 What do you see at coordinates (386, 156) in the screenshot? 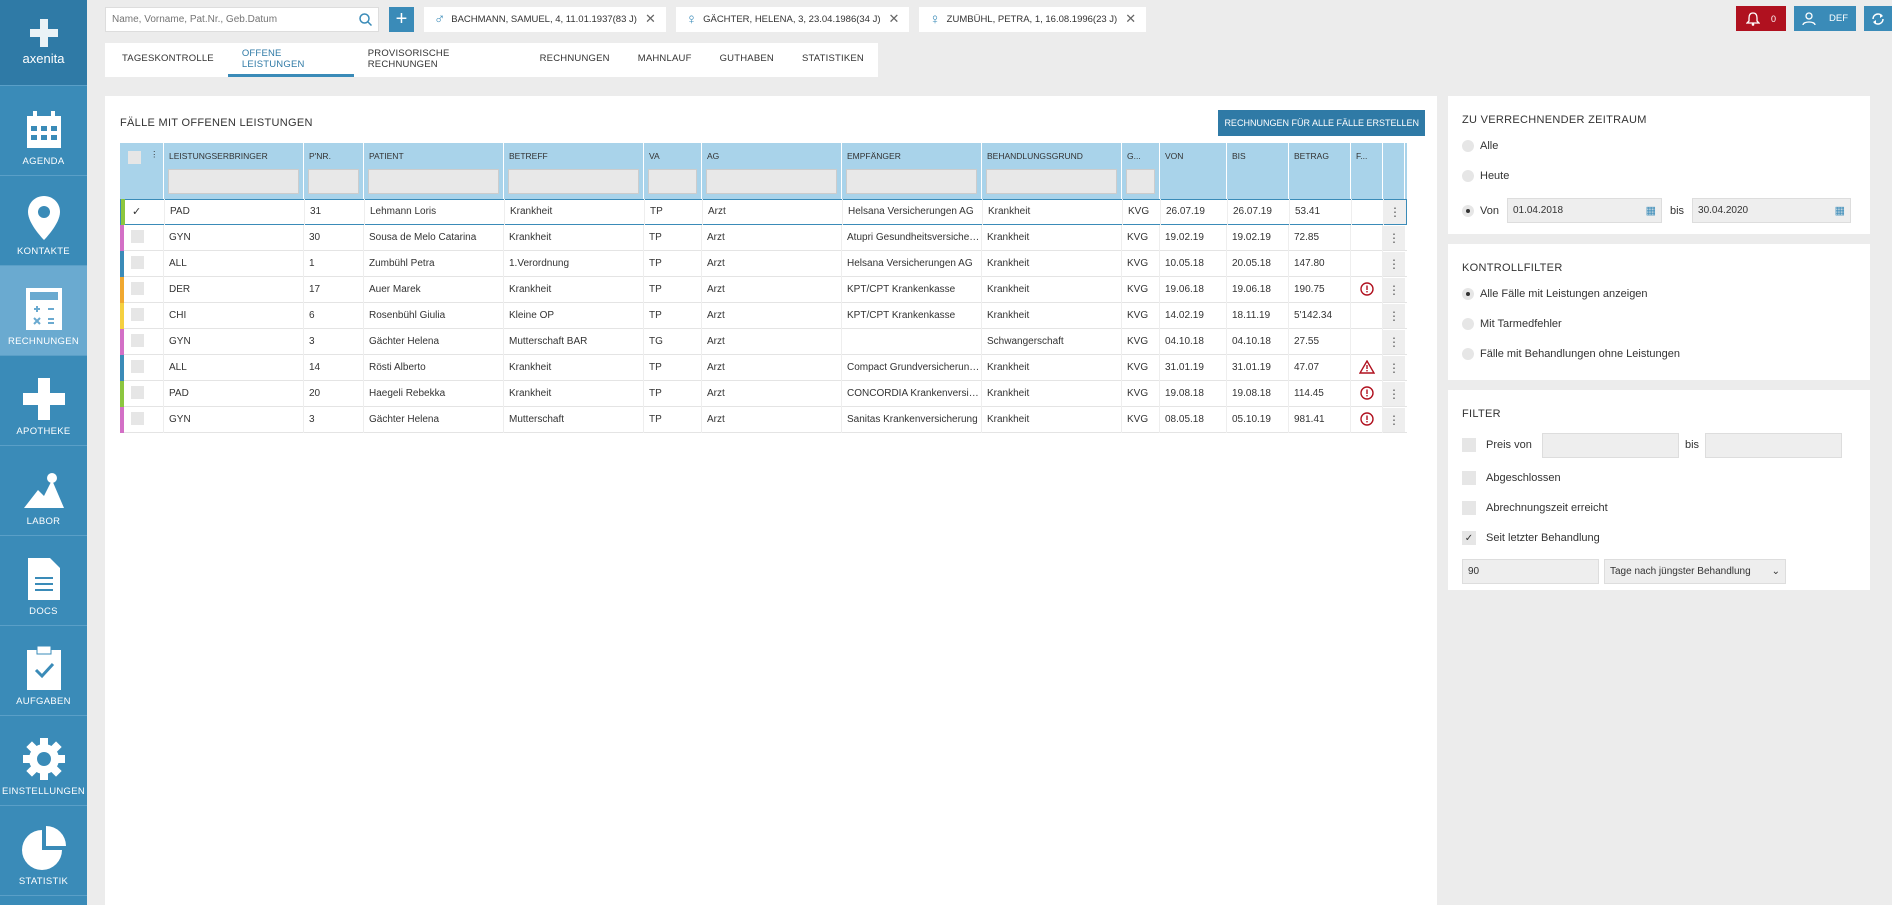
I see `column-header-label: PATIENT` at bounding box center [386, 156].